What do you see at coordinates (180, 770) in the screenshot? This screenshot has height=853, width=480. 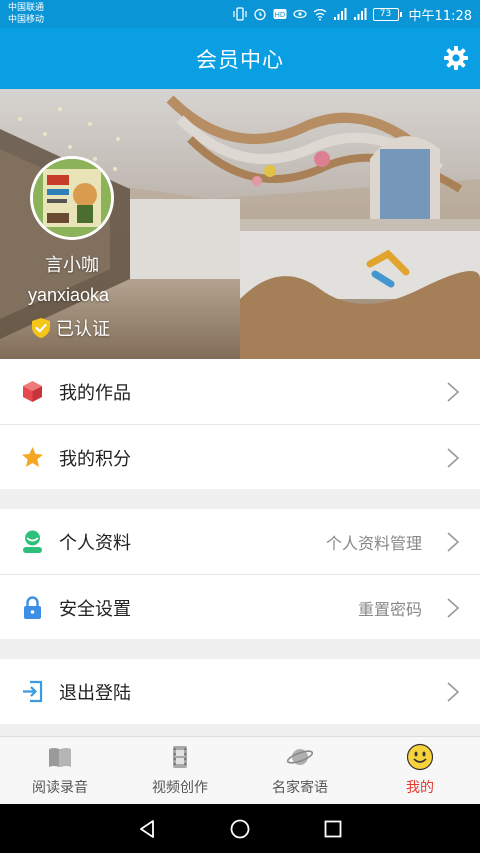 I see `tab-video: 视频创作` at bounding box center [180, 770].